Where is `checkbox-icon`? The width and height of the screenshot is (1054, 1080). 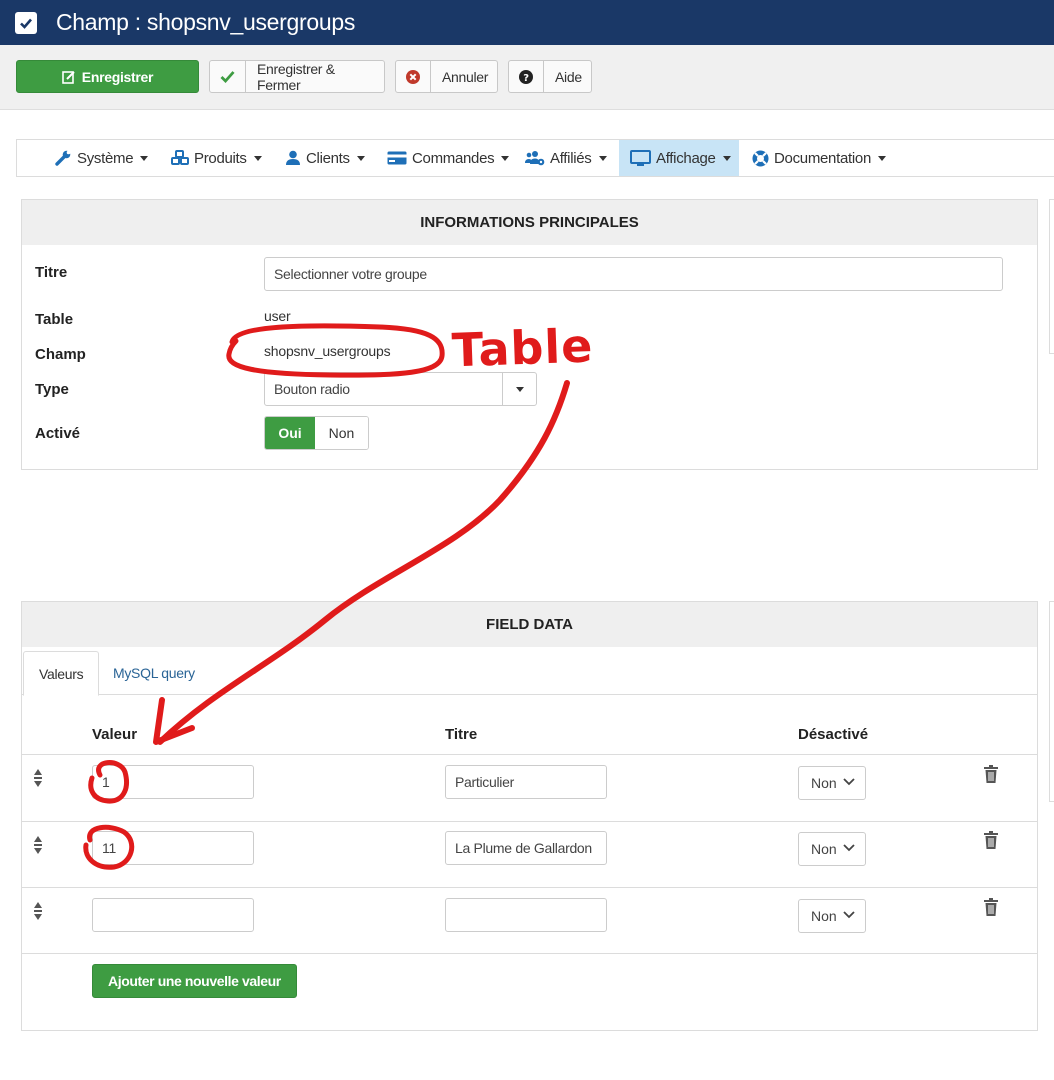 checkbox-icon is located at coordinates (26, 22).